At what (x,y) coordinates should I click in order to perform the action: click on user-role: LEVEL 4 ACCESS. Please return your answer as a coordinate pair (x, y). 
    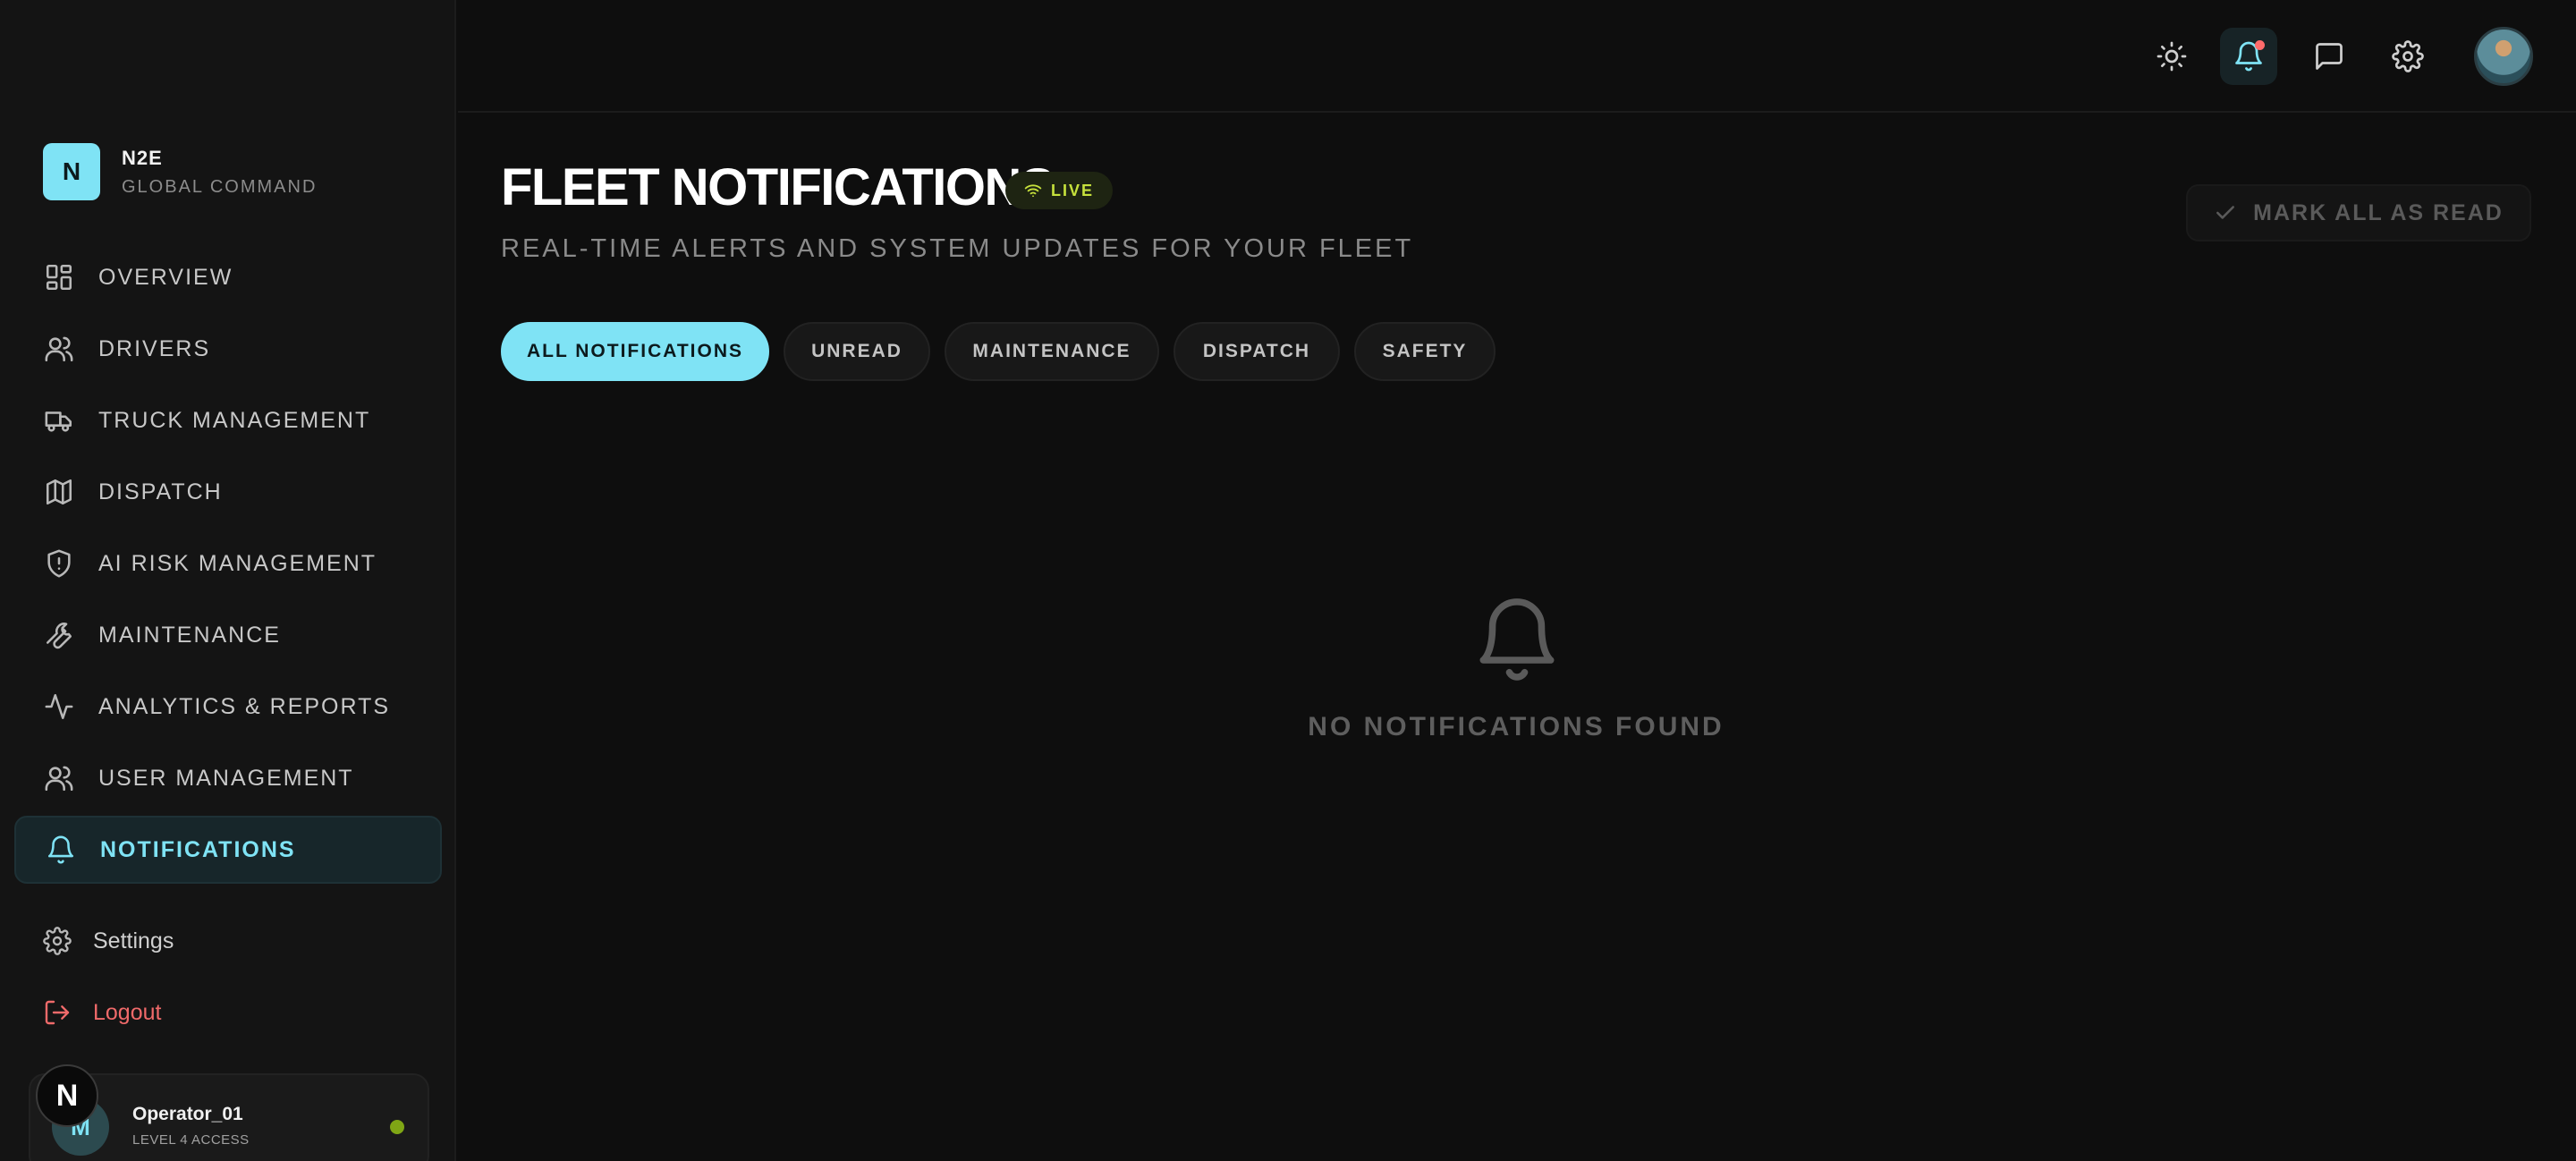
    Looking at the image, I should click on (191, 1140).